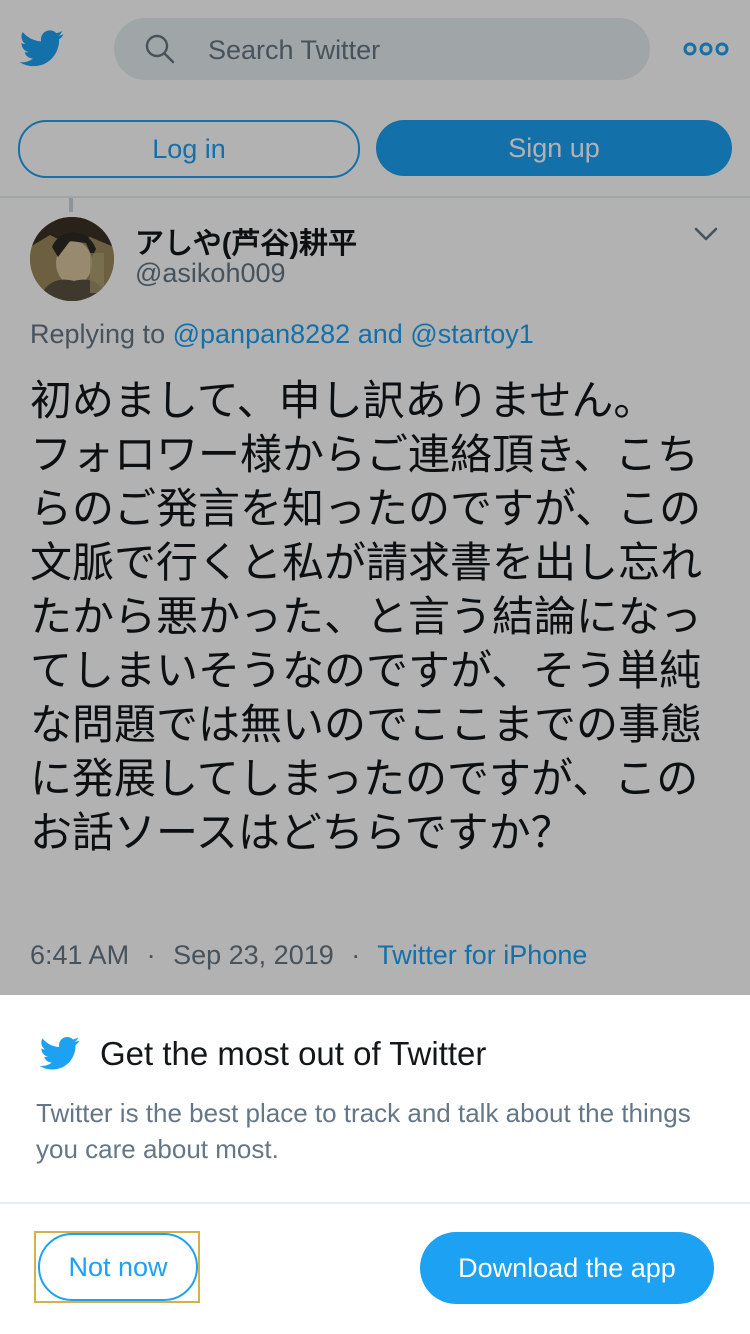 Image resolution: width=750 pixels, height=1334 pixels. I want to click on divider, so click(375, 1203).